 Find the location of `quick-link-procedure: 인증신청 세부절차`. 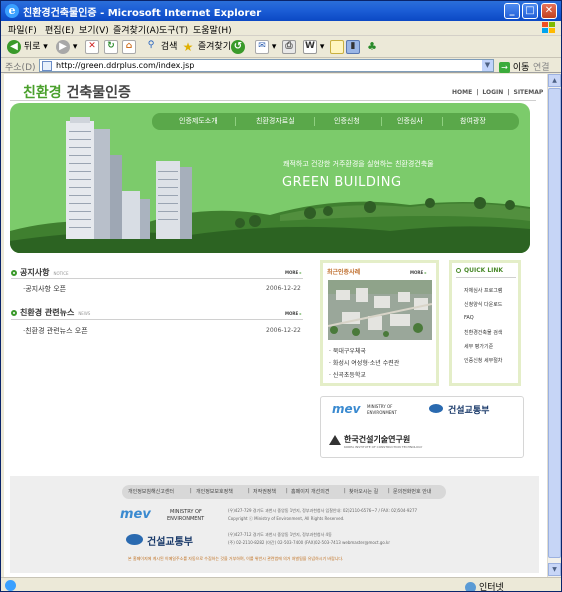

quick-link-procedure: 인증신청 세부절차 is located at coordinates (483, 360).